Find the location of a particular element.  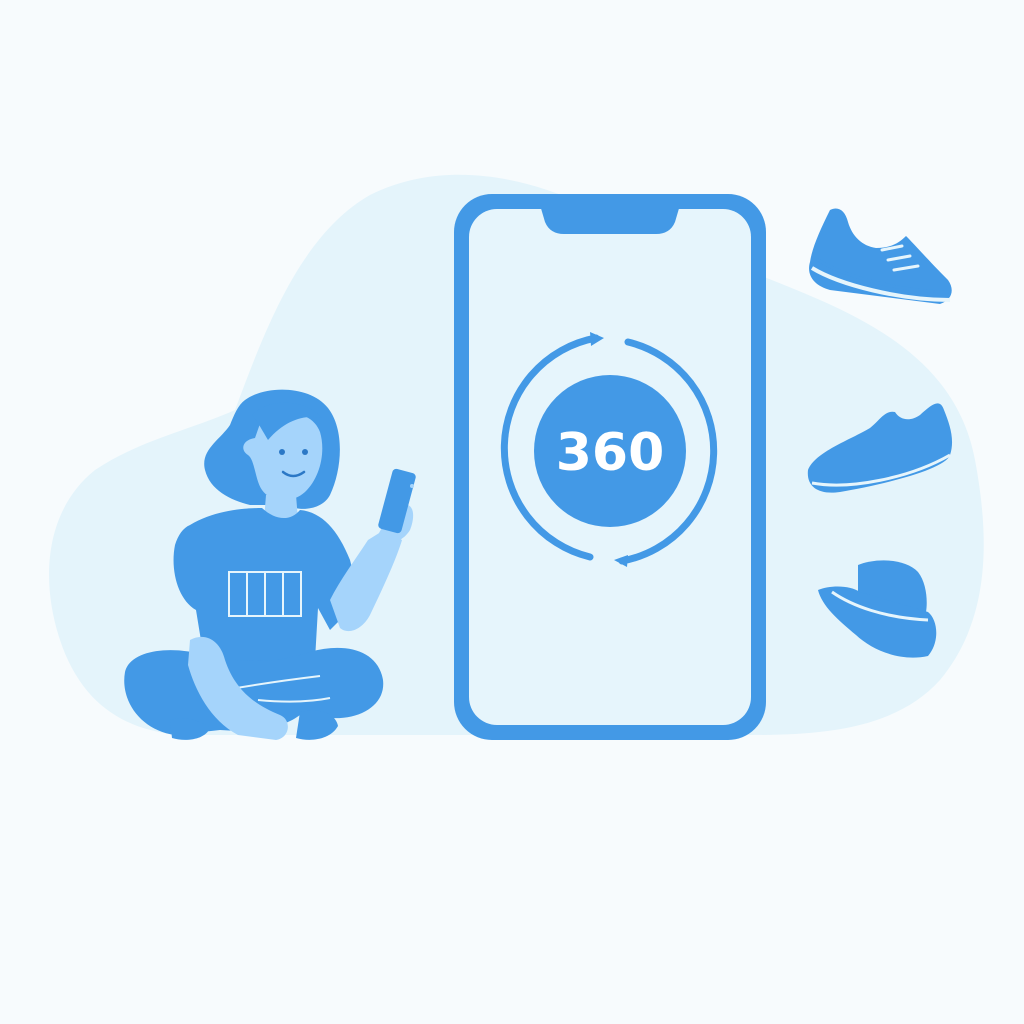

badge-360-text: 360 is located at coordinates (610, 453).